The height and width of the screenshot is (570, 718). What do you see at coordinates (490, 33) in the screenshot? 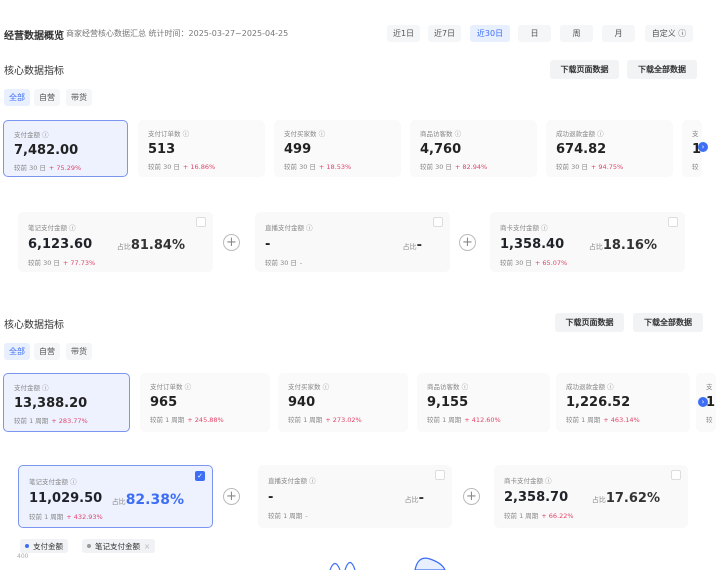
I see `range-2: 近30日` at bounding box center [490, 33].